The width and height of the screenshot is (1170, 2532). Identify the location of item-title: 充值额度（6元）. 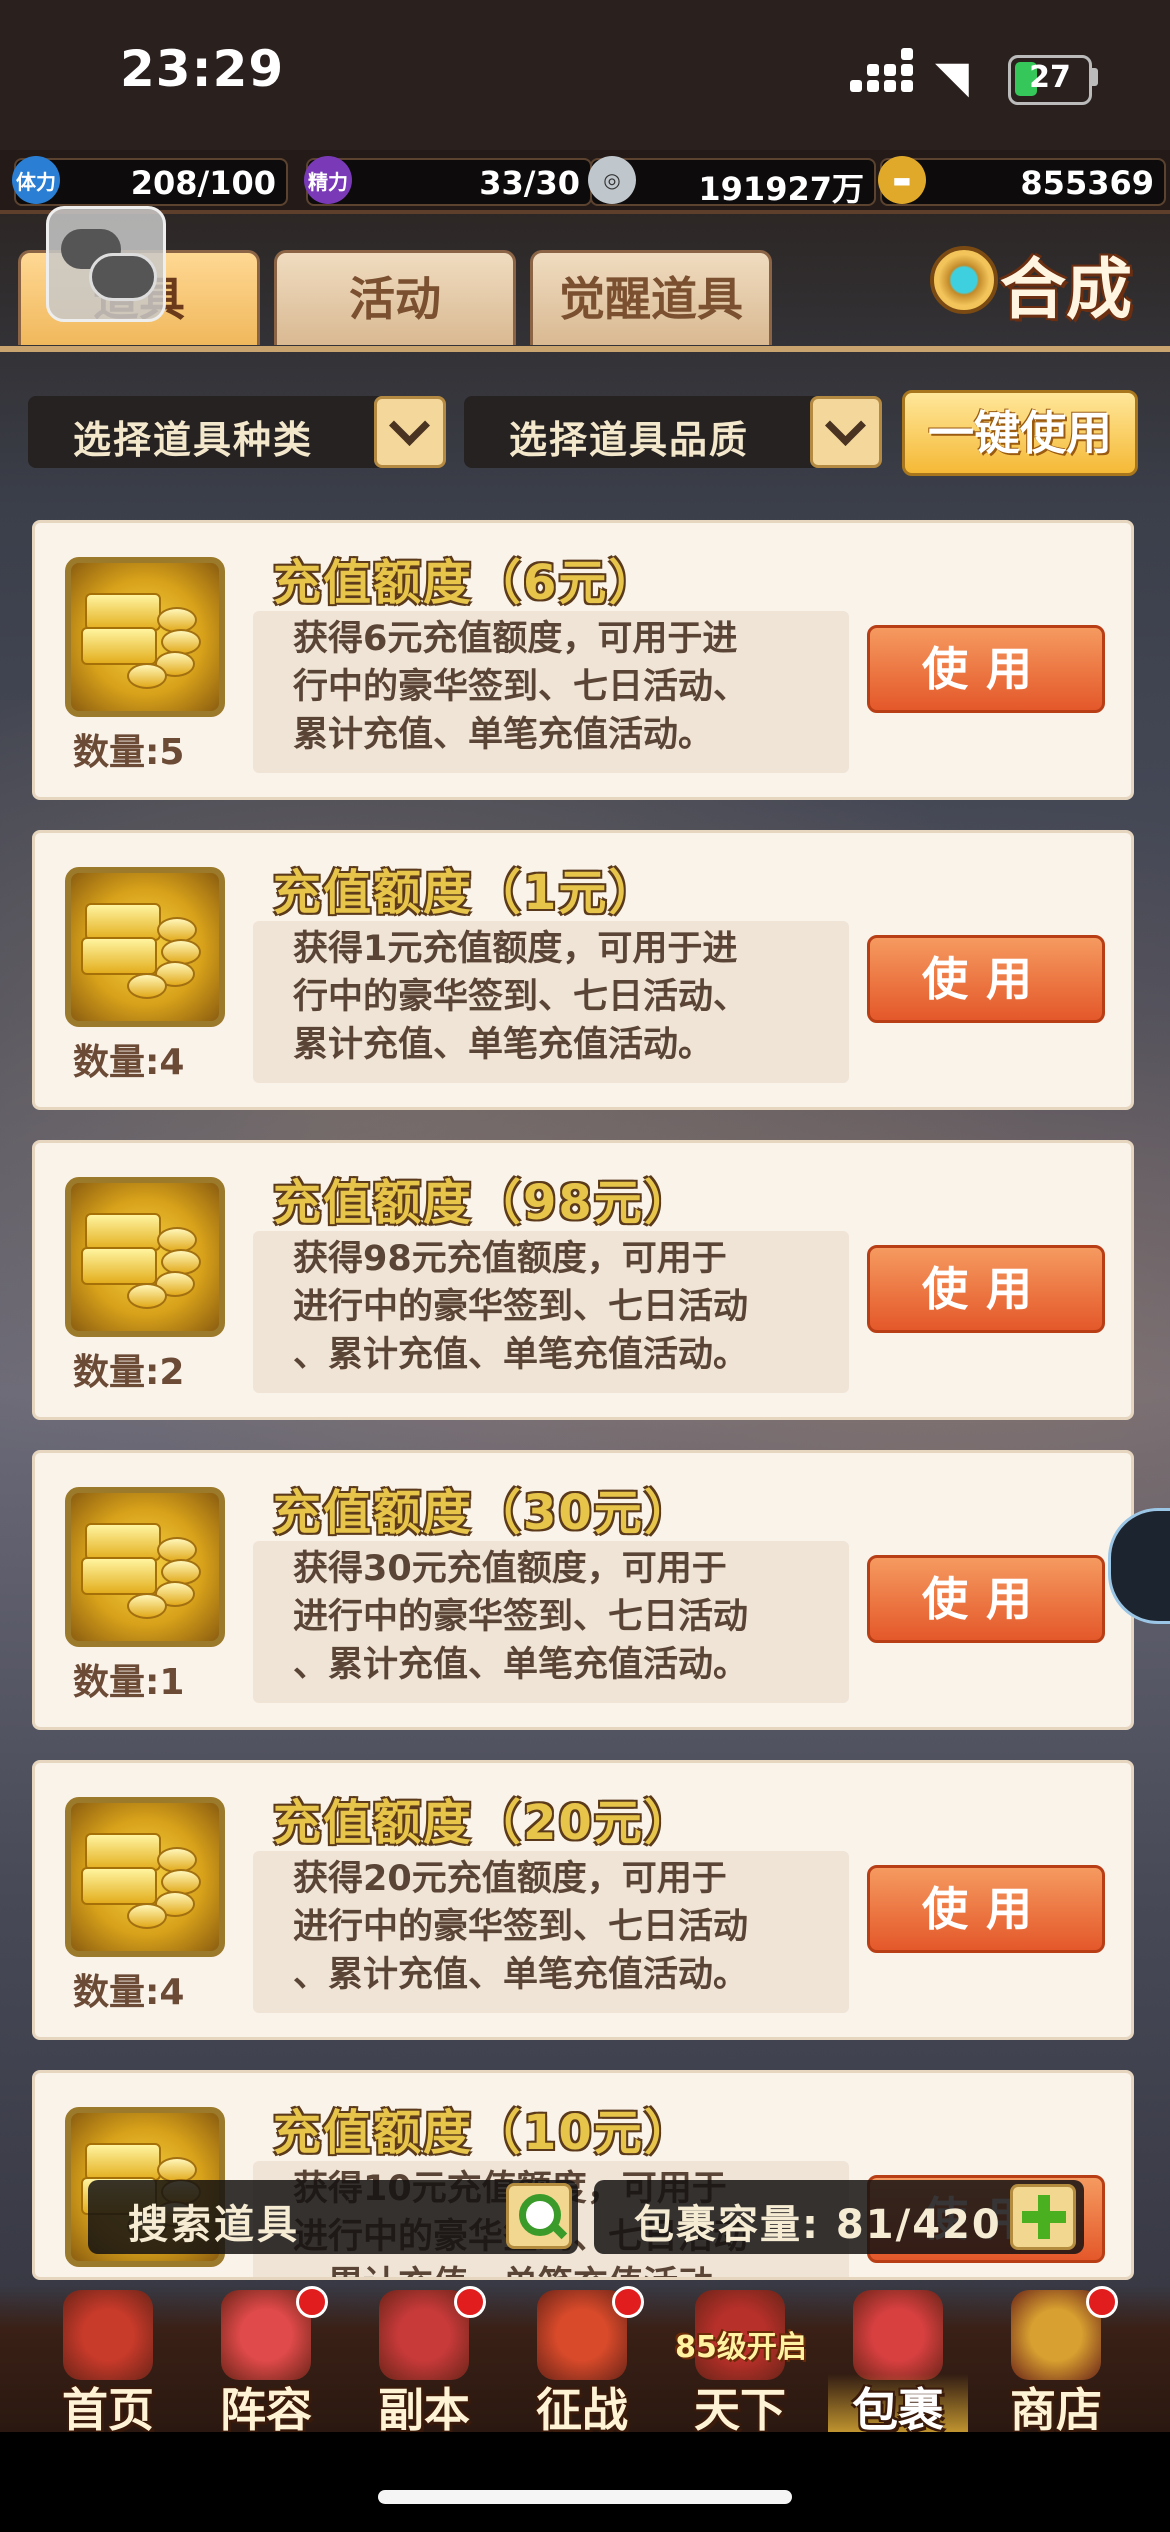
(466, 583).